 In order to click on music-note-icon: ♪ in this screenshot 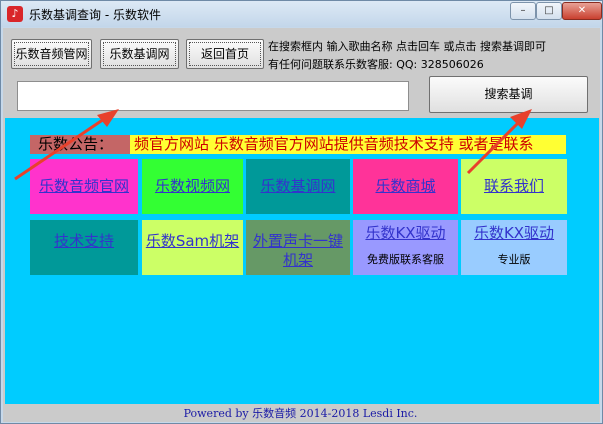, I will do `click(15, 14)`.